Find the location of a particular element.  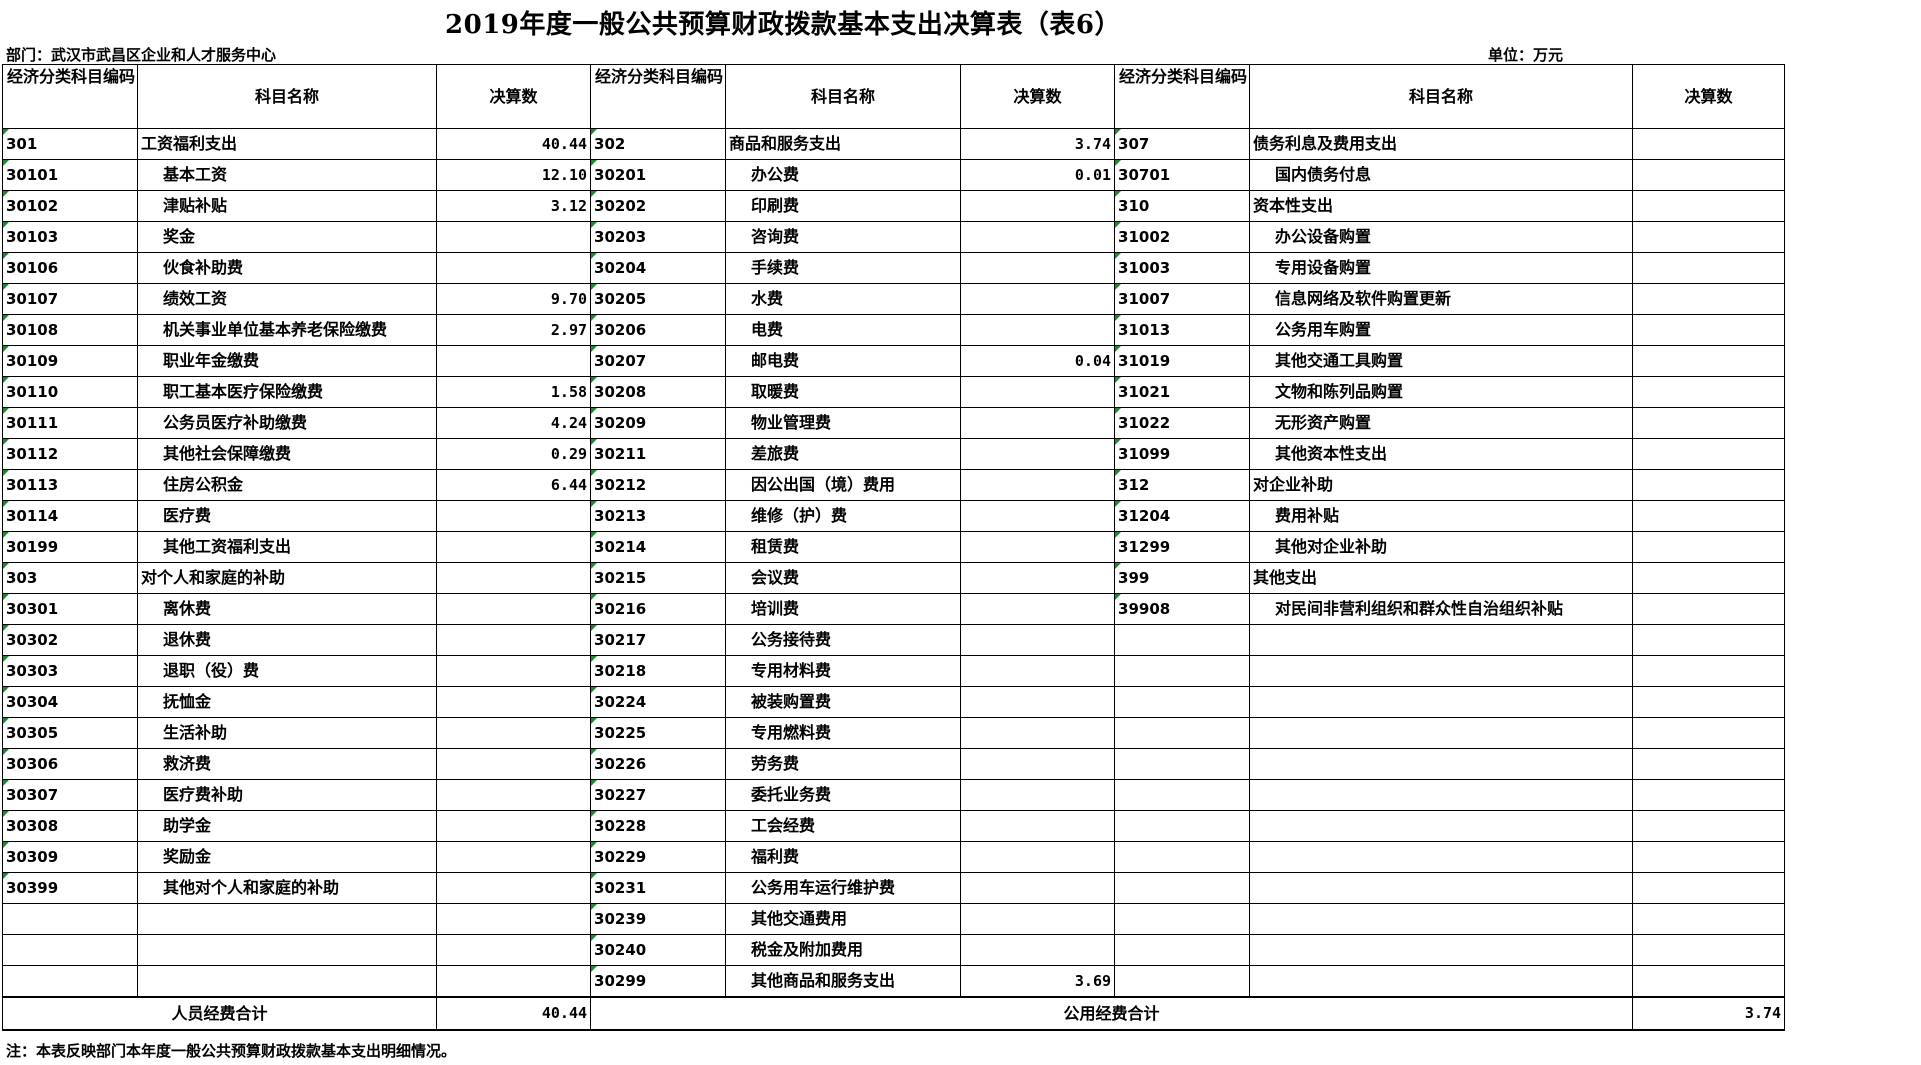

cell-code: 30206 is located at coordinates (658, 330).